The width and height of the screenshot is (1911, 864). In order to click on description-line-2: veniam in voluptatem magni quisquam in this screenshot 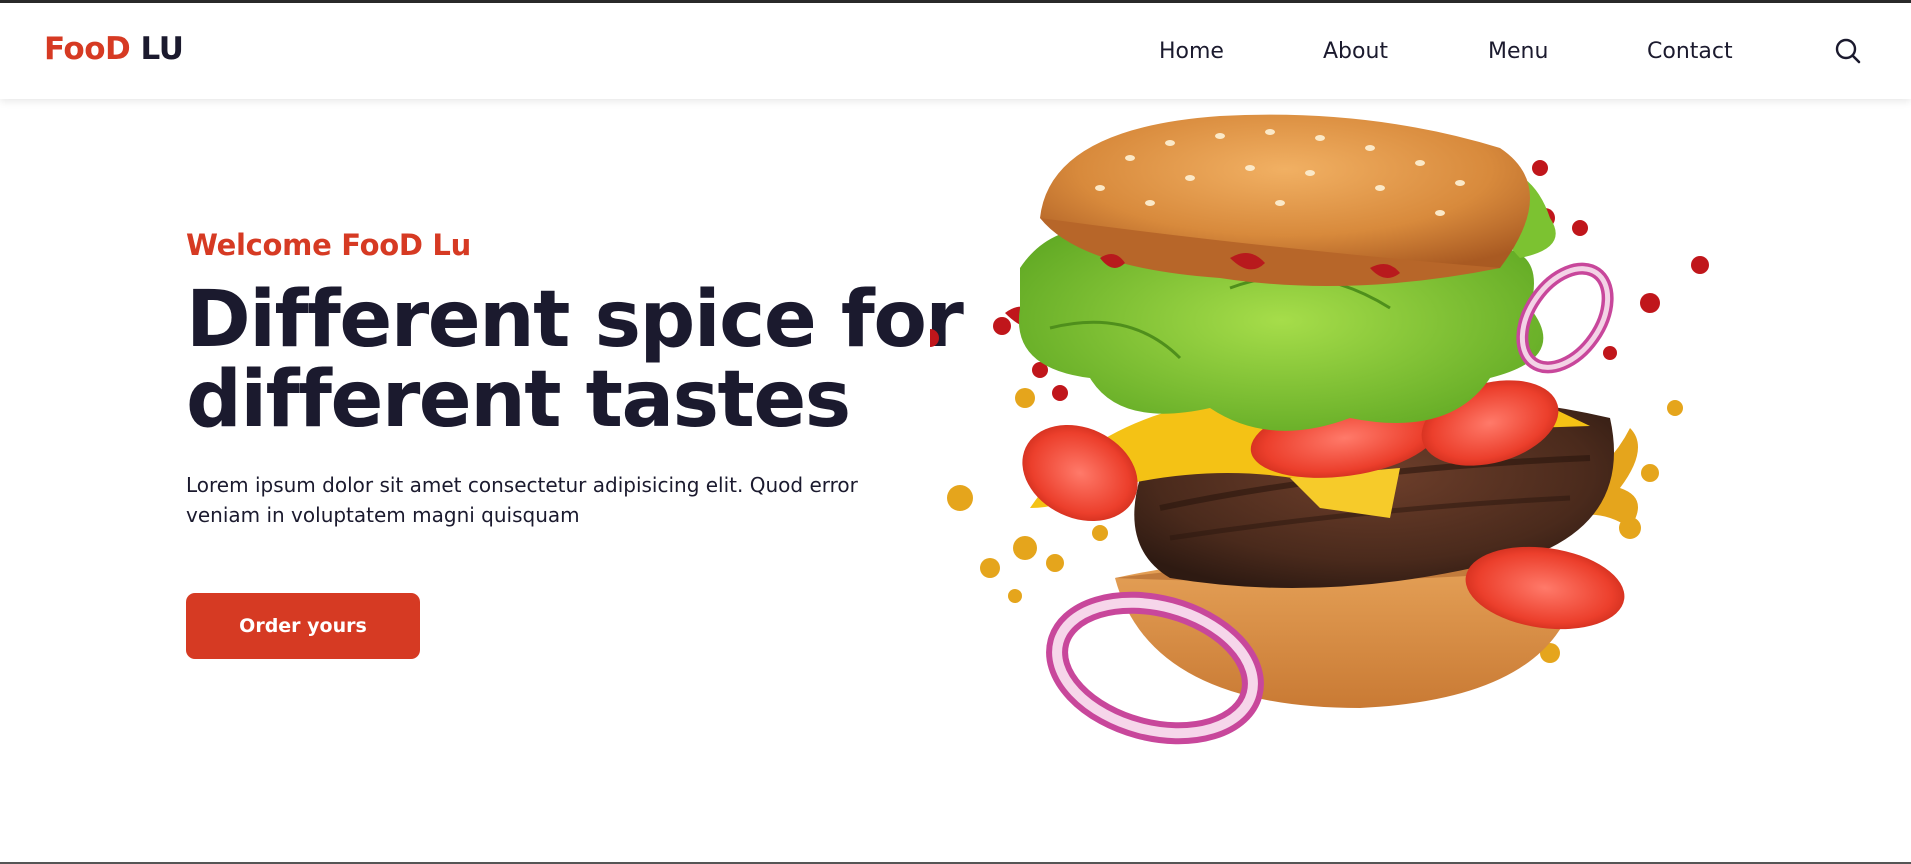, I will do `click(383, 515)`.